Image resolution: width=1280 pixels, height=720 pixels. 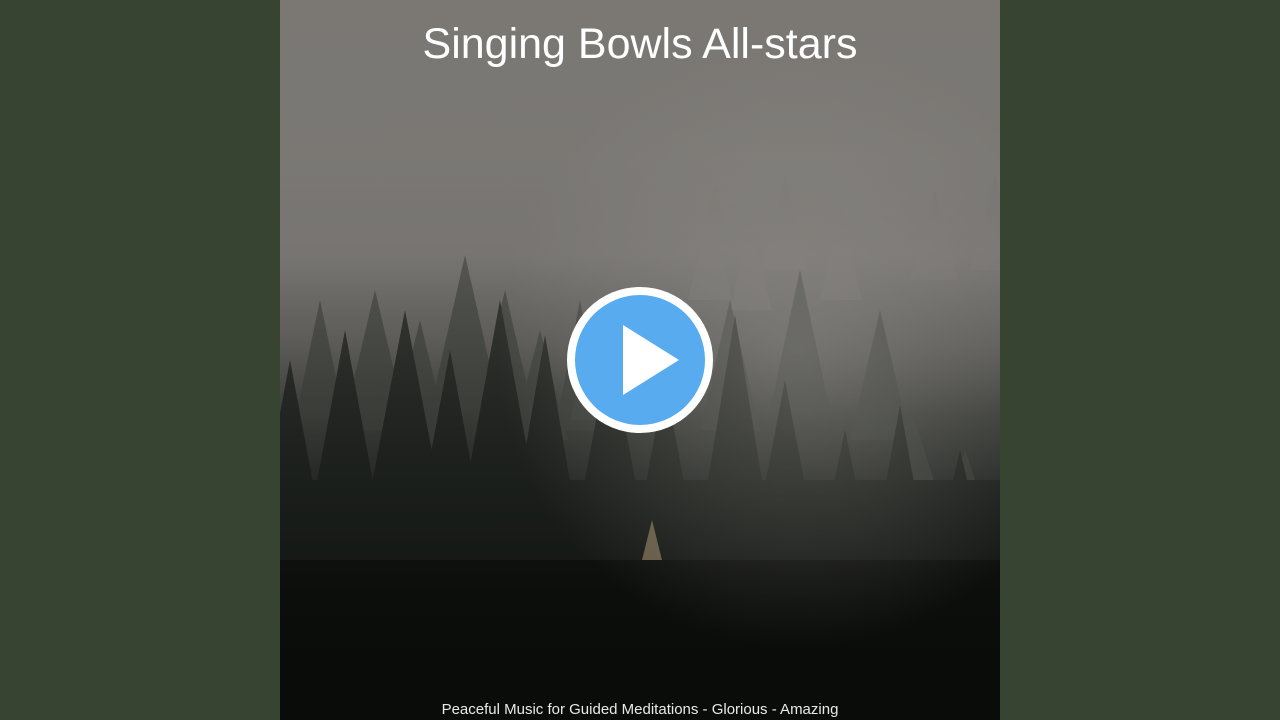 I want to click on play-button, so click(x=640, y=360).